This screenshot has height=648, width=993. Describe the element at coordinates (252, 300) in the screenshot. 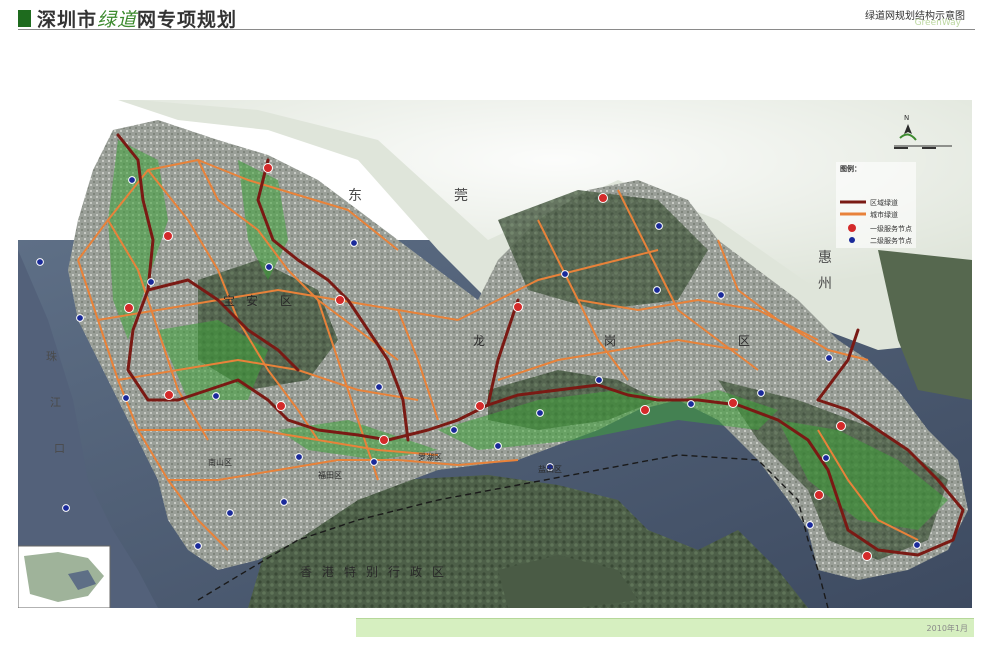

I see `label-baoan-2: 安` at that location.